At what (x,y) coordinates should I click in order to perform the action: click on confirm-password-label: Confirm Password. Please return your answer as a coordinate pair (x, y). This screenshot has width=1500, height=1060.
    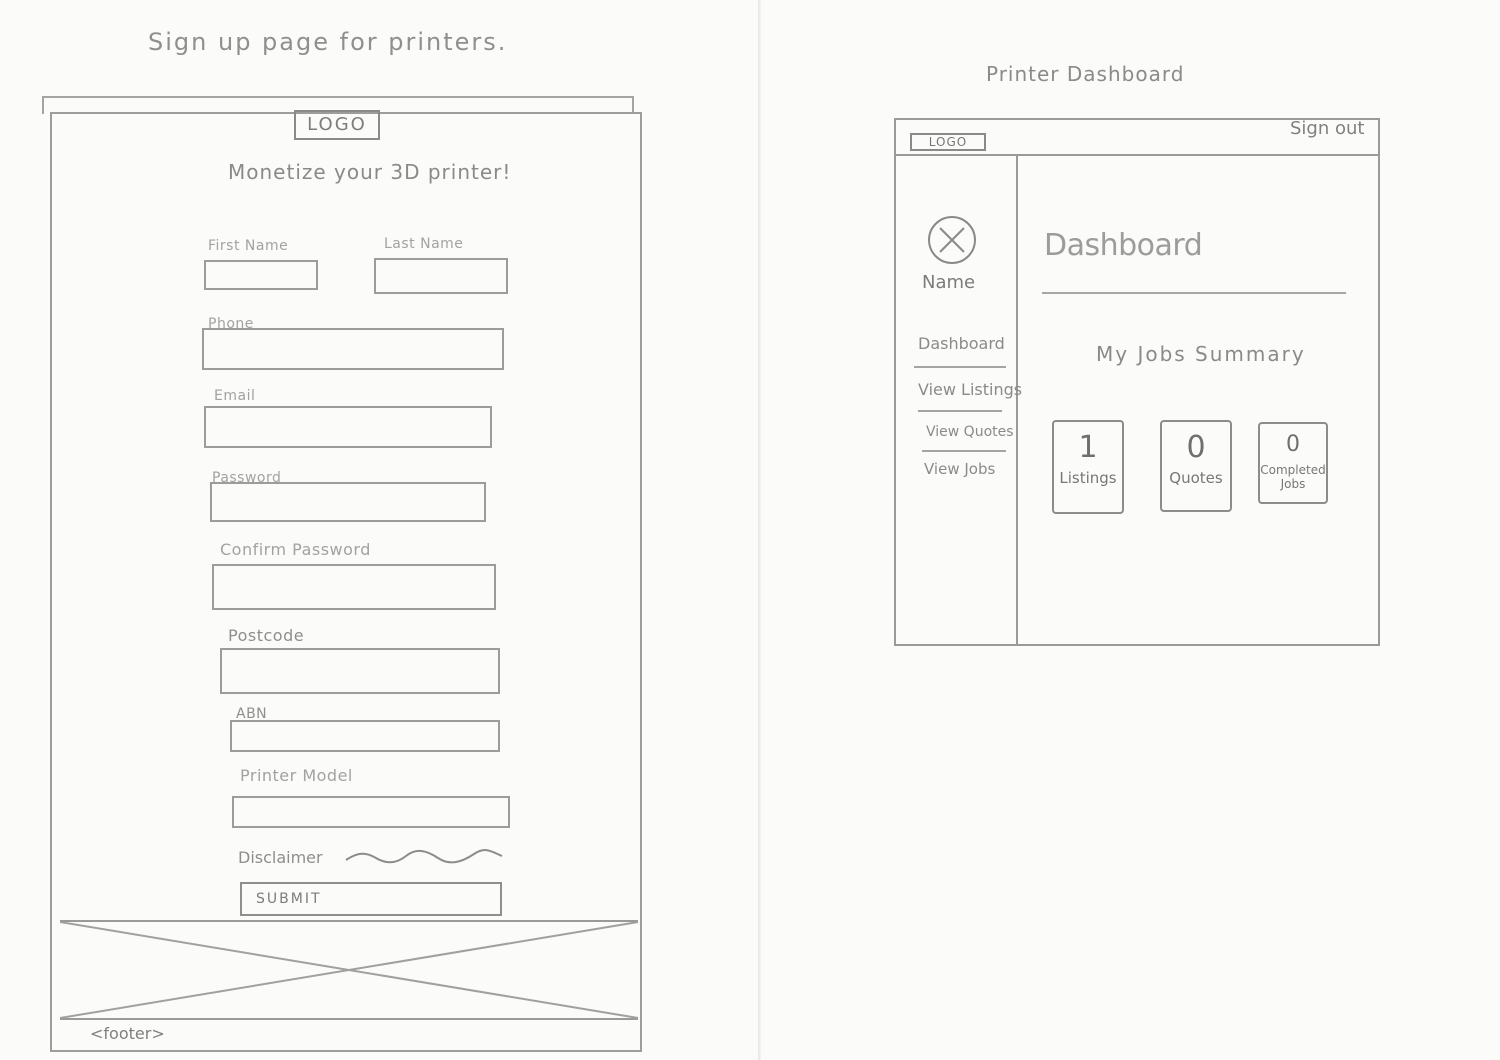
    Looking at the image, I should click on (295, 549).